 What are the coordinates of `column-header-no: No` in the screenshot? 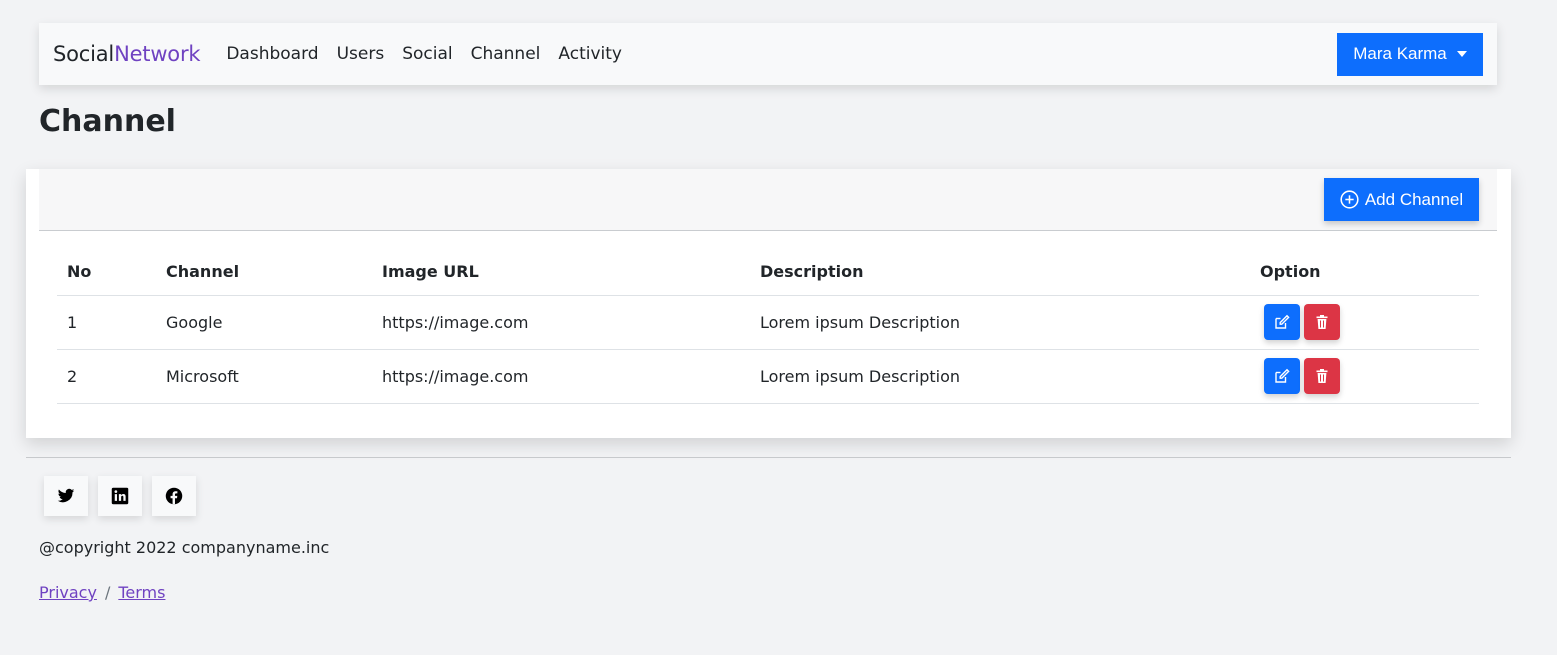 It's located at (106, 272).